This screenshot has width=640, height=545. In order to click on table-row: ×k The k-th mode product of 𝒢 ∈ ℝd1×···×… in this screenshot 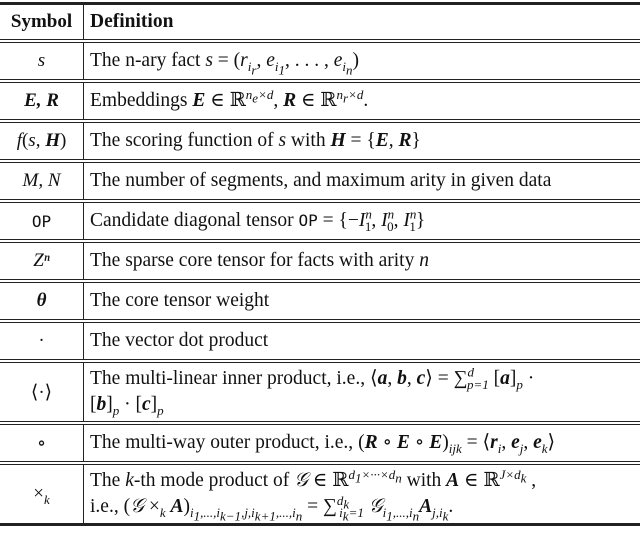, I will do `click(320, 494)`.